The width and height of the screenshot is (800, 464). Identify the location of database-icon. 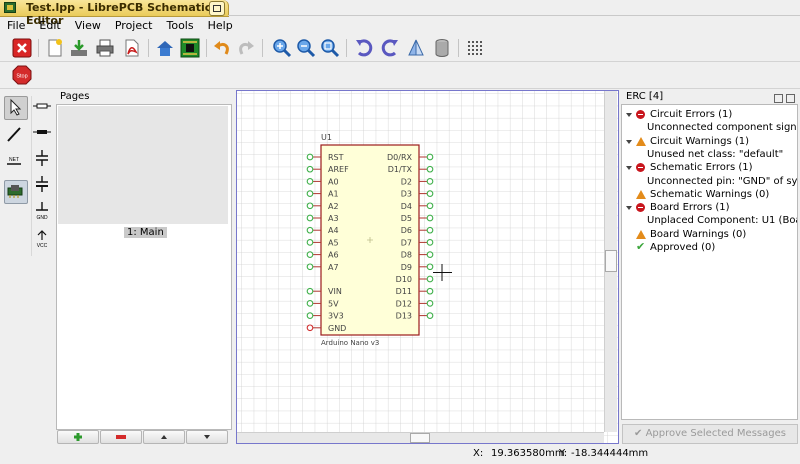
(442, 48).